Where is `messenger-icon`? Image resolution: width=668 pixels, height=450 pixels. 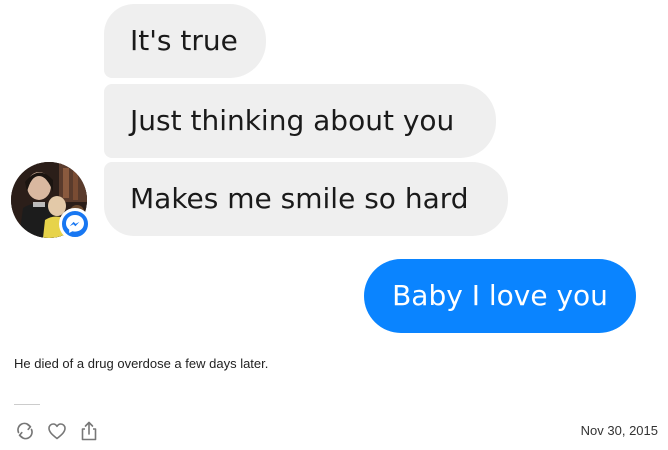 messenger-icon is located at coordinates (75, 224).